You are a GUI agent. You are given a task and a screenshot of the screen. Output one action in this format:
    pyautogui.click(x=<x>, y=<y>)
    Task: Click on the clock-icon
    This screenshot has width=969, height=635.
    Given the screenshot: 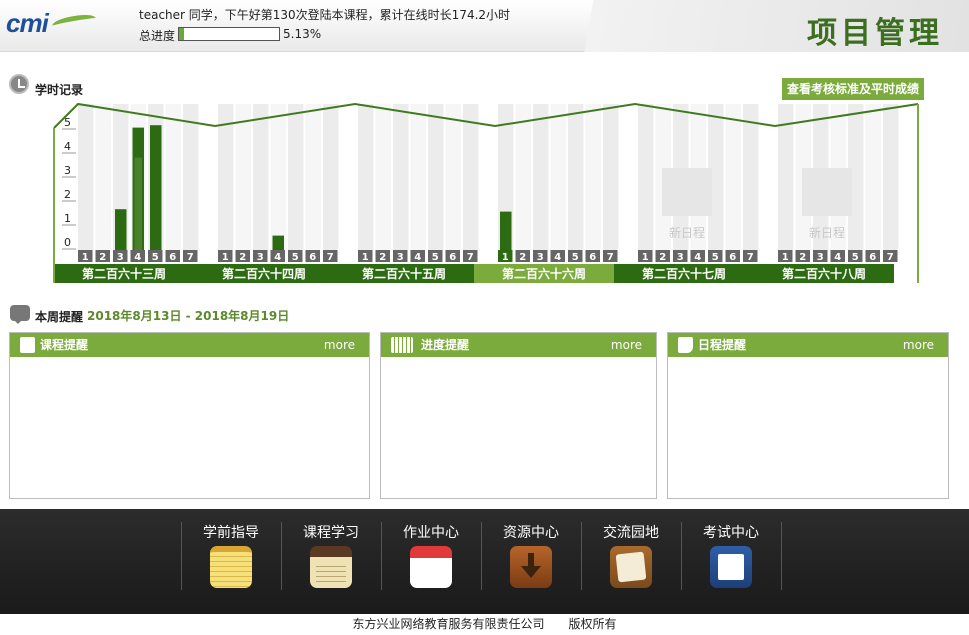 What is the action you would take?
    pyautogui.click(x=19, y=84)
    